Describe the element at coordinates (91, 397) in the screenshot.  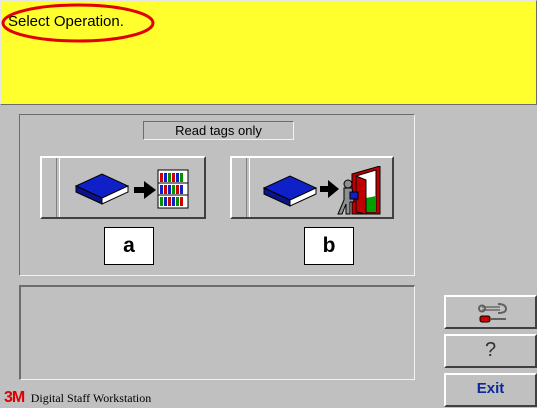
I see `product-name: Digital Staff Workstation` at that location.